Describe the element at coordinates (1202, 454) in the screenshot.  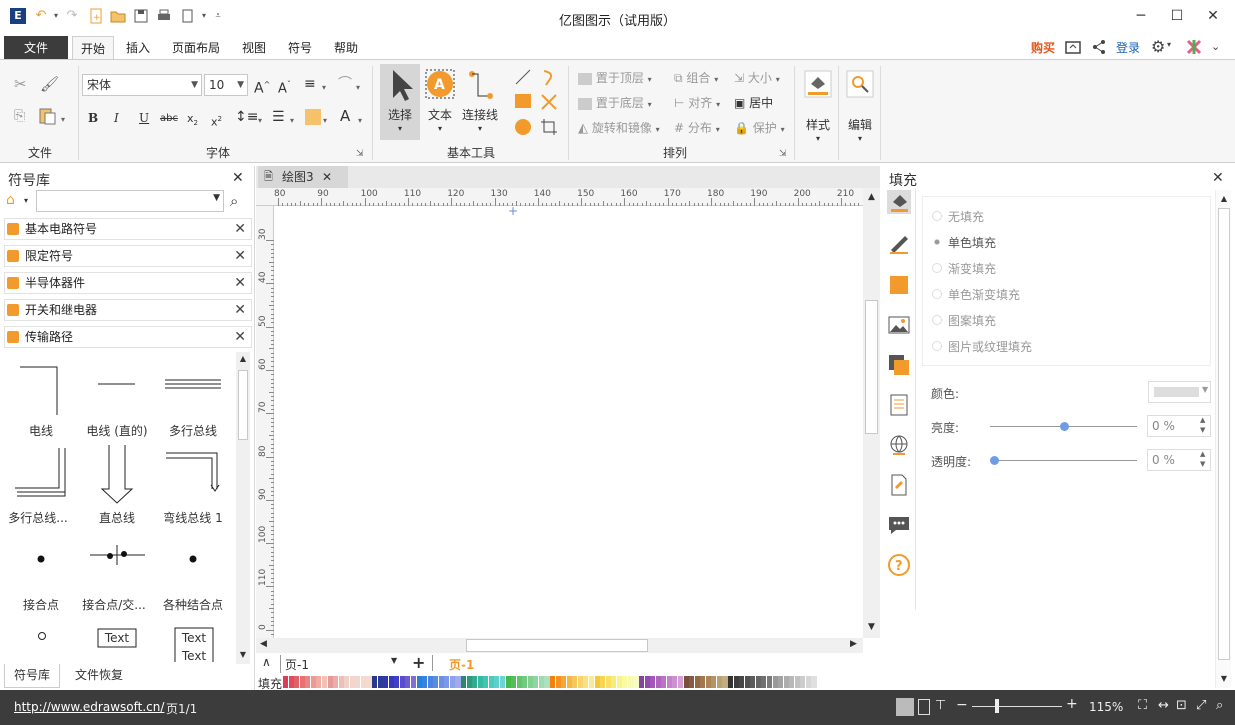
I see `spin-up-icon: ▲` at that location.